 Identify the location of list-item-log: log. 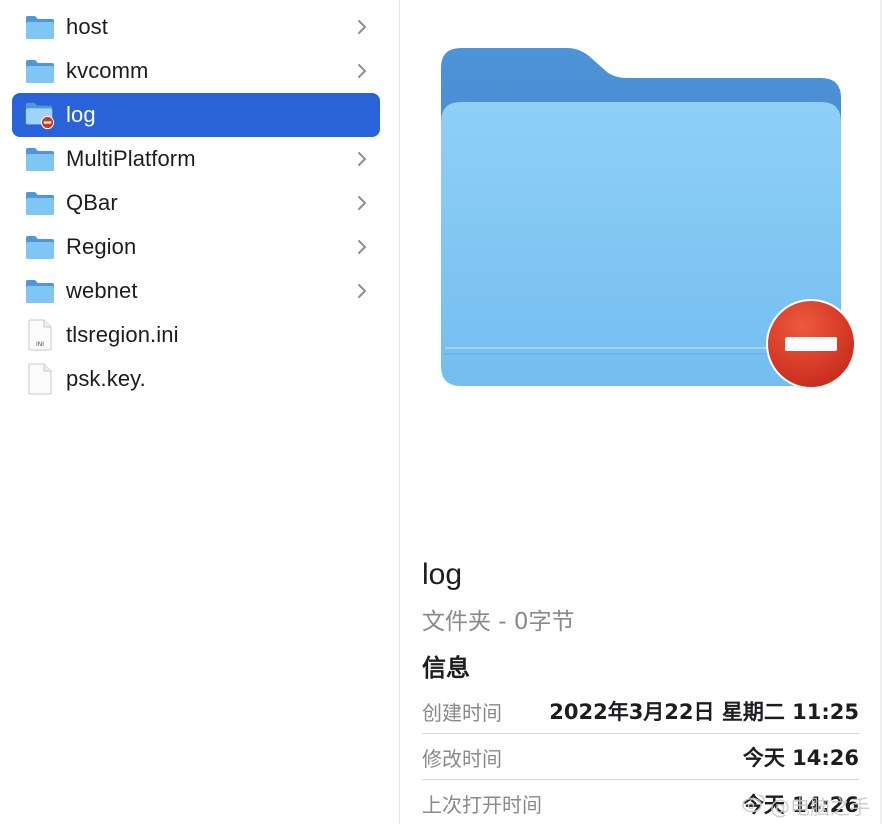
(196, 115).